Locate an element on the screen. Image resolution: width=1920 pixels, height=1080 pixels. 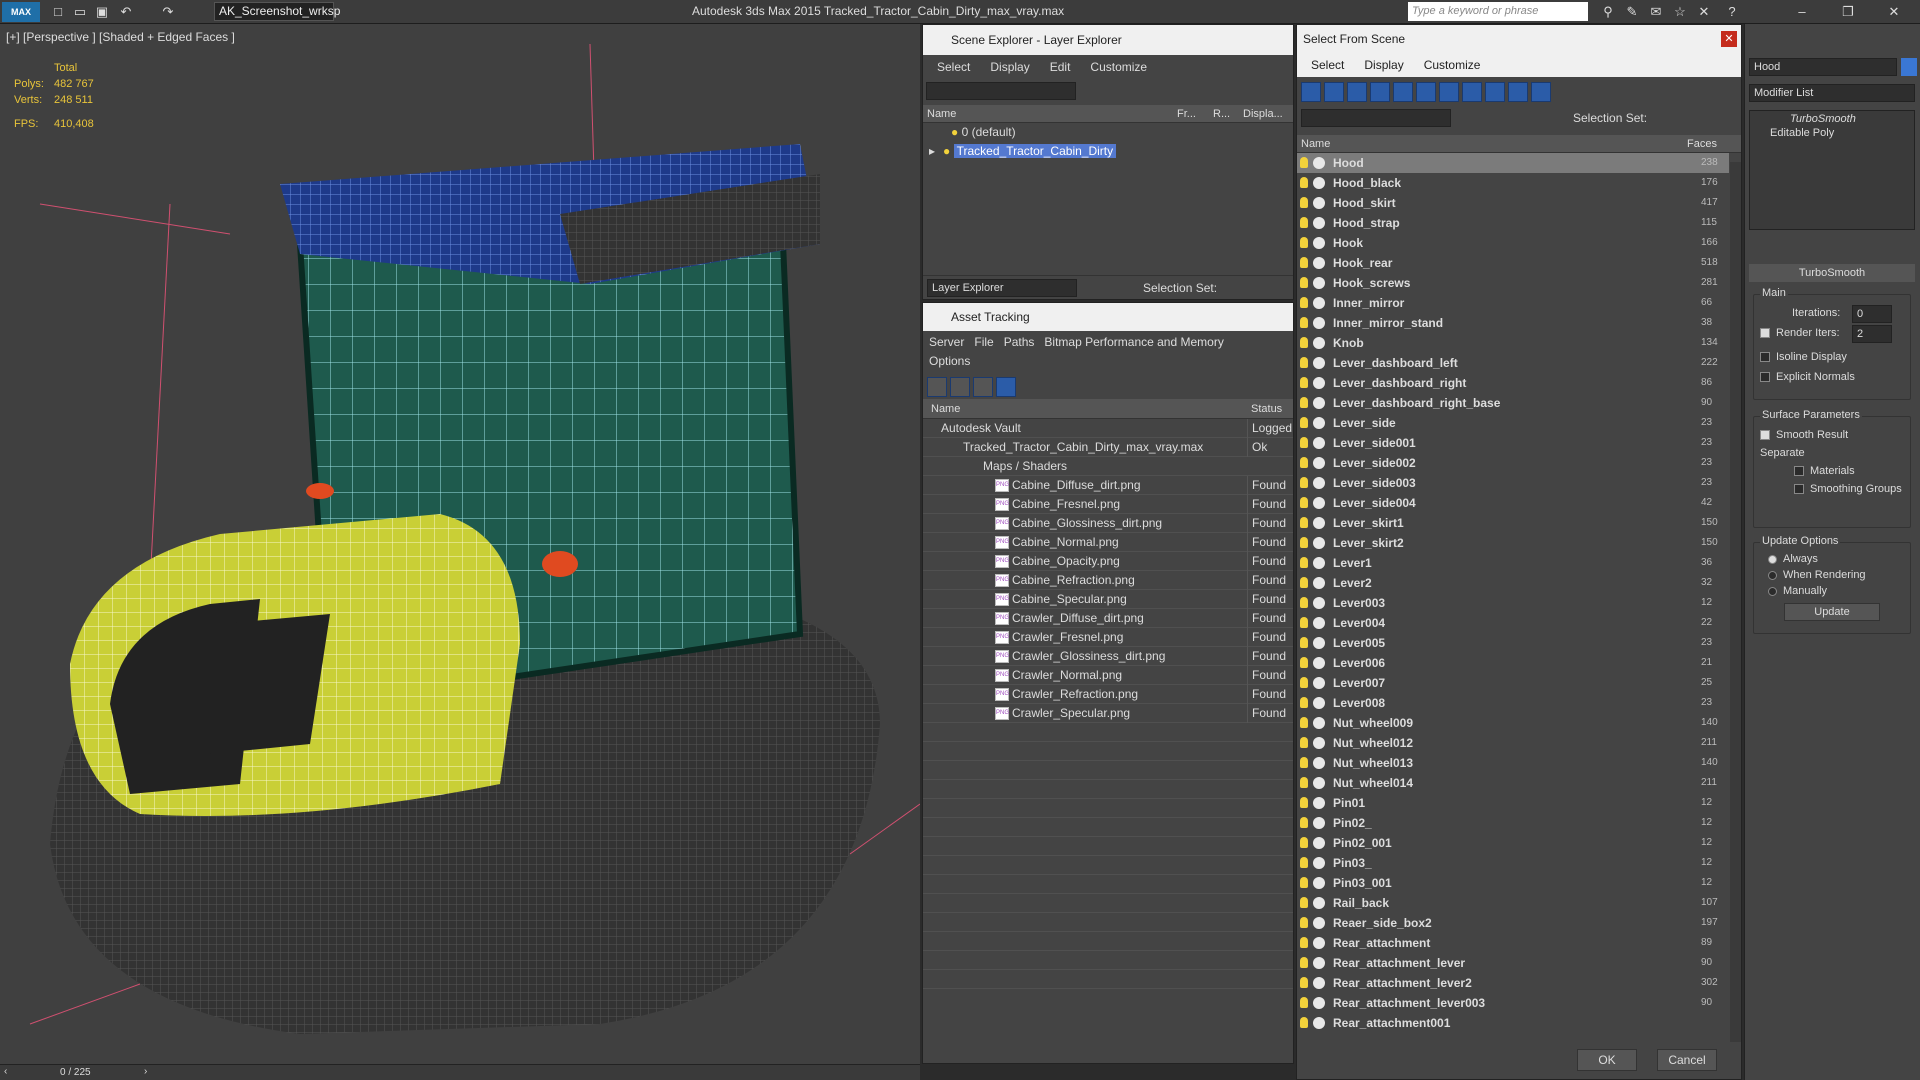
object-row: Lever005 23 is located at coordinates (1513, 643).